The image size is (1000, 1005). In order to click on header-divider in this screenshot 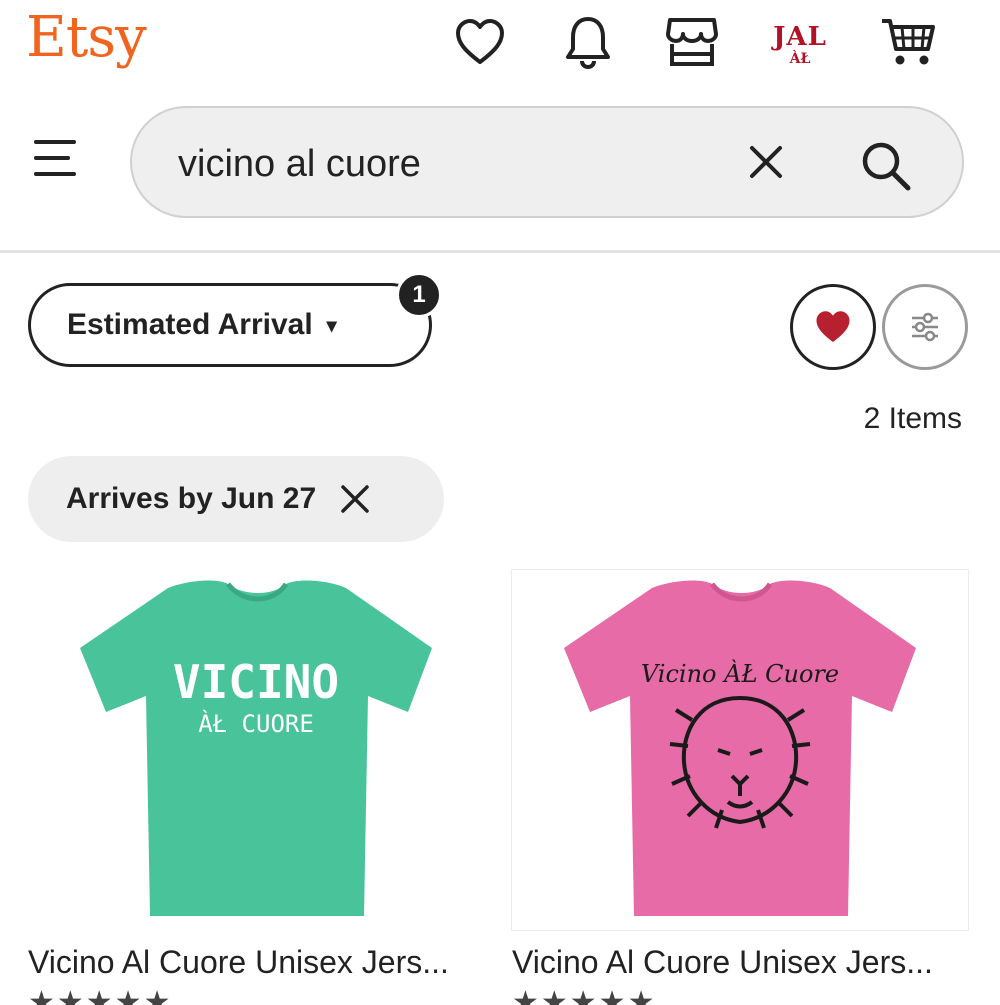, I will do `click(500, 251)`.